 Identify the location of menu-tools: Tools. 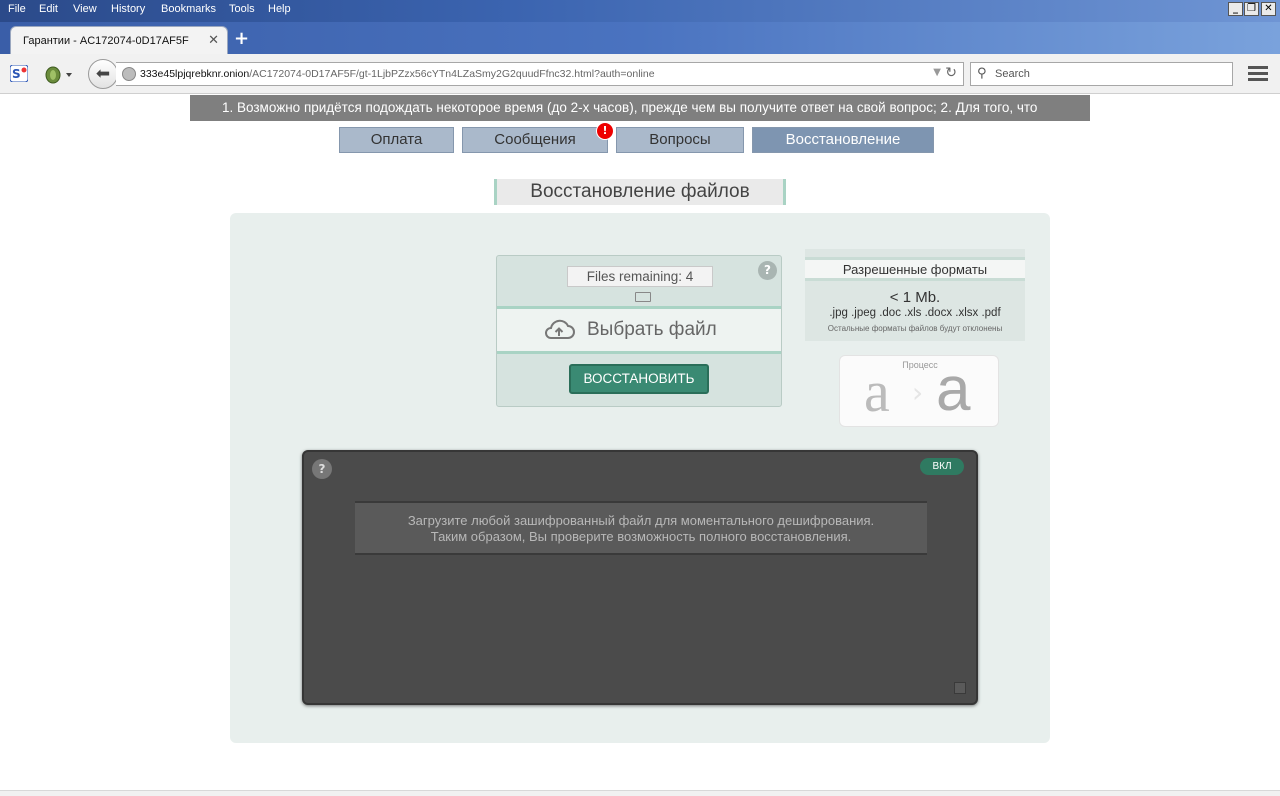
(242, 9).